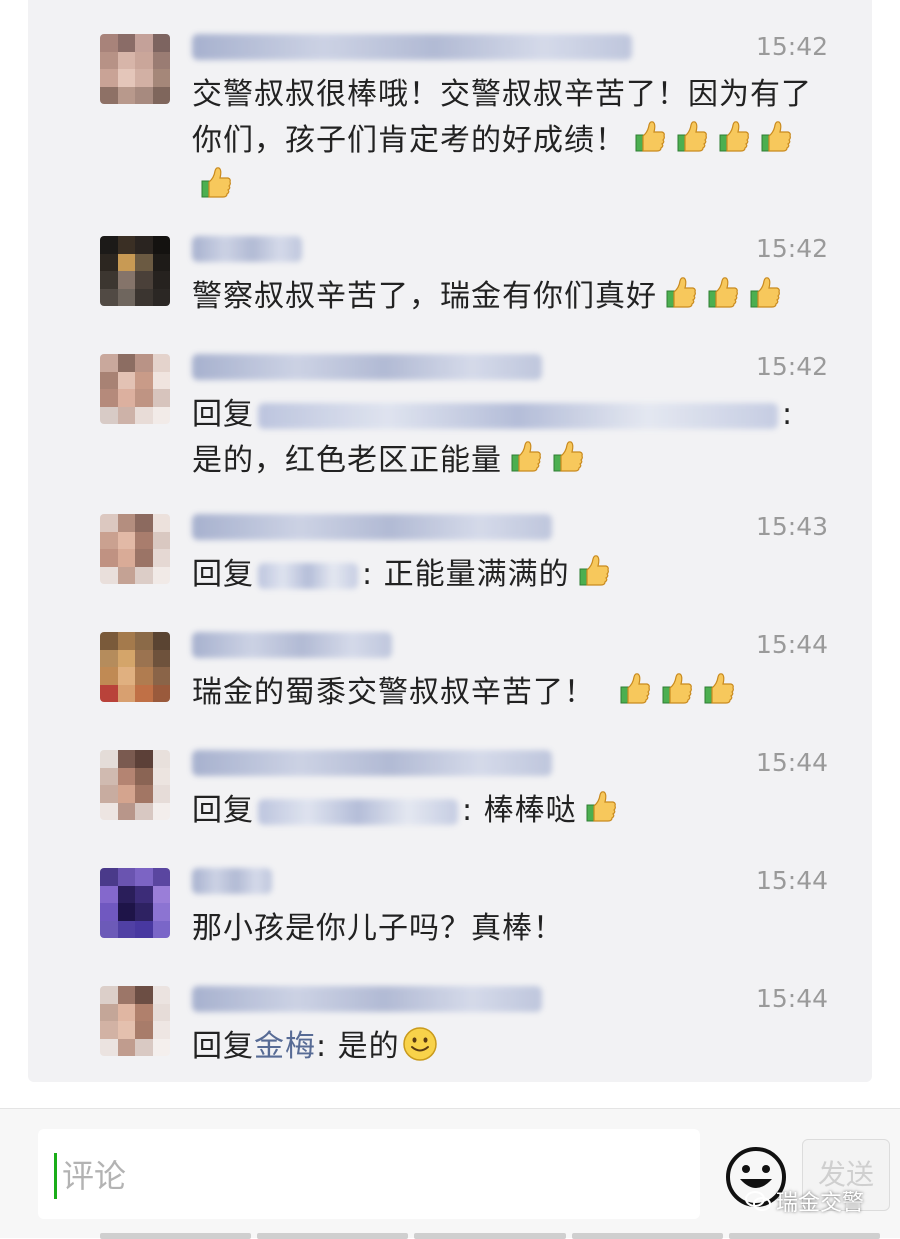 The image size is (900, 1239). I want to click on comment-body: : 是的, so click(358, 1046).